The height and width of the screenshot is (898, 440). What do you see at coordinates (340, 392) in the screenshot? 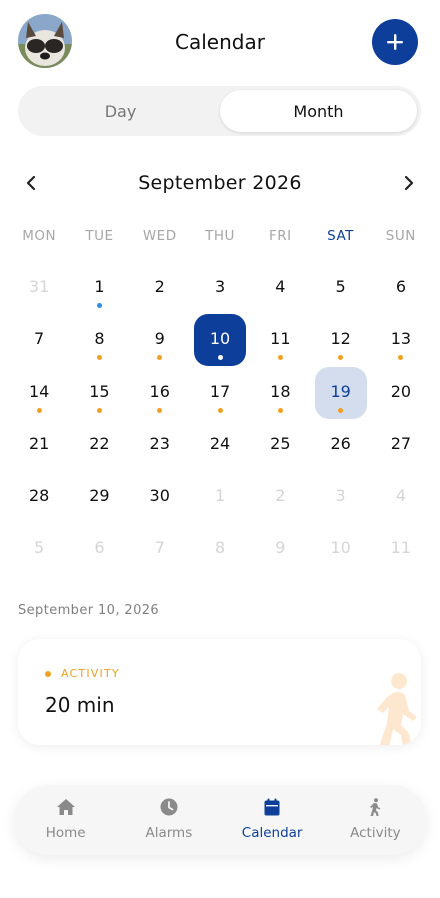
I see `calendar-day-selected: 19` at bounding box center [340, 392].